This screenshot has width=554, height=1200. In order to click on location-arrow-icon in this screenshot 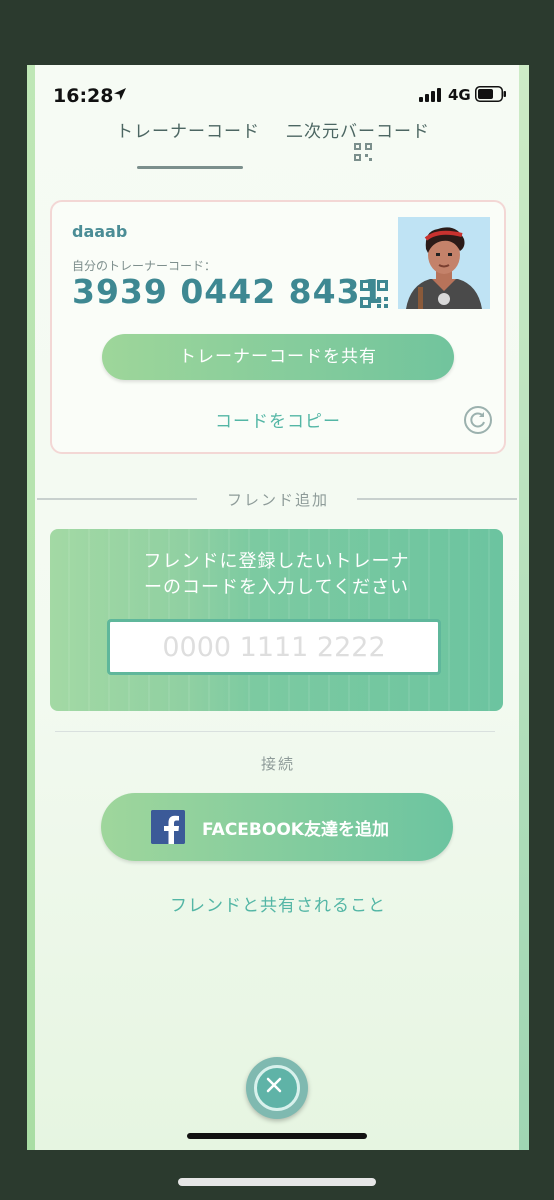, I will do `click(120, 94)`.